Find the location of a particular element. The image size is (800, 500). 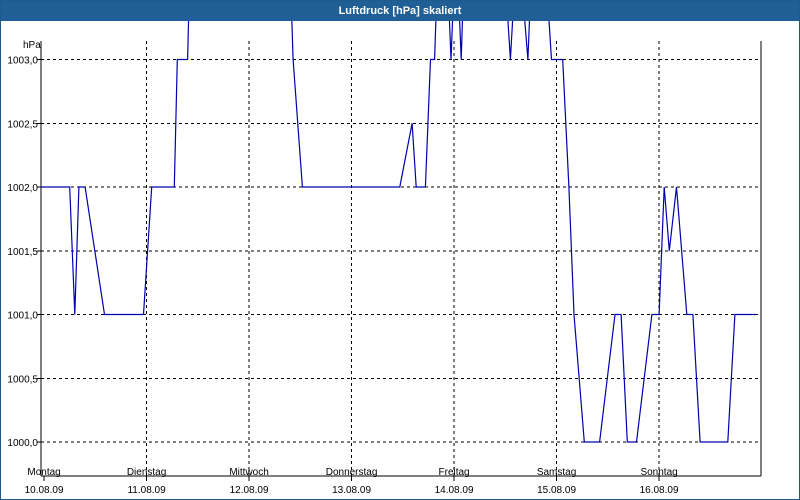

x-tick-day: Freitag is located at coordinates (454, 472).